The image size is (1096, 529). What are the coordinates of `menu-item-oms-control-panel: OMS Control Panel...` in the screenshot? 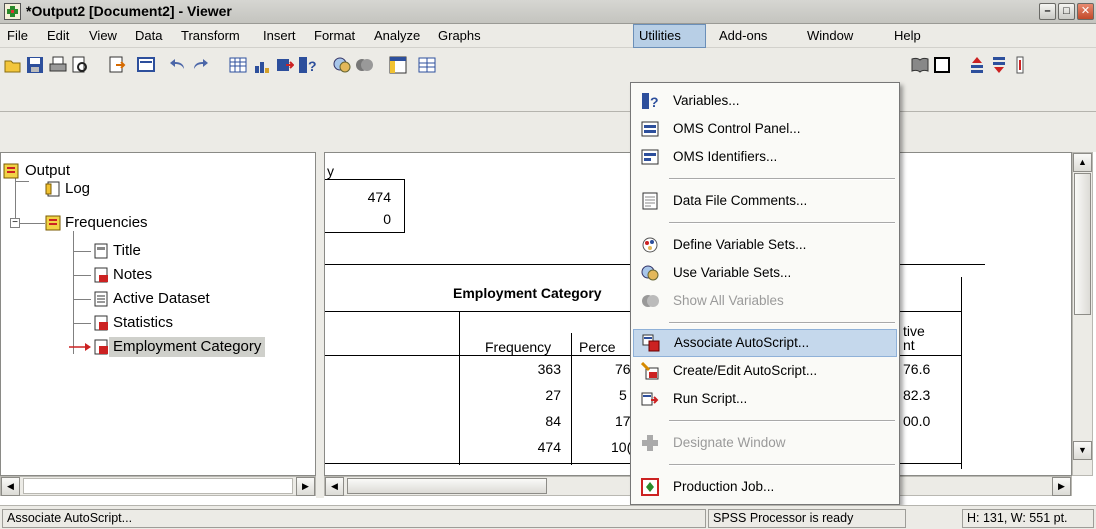 It's located at (765, 129).